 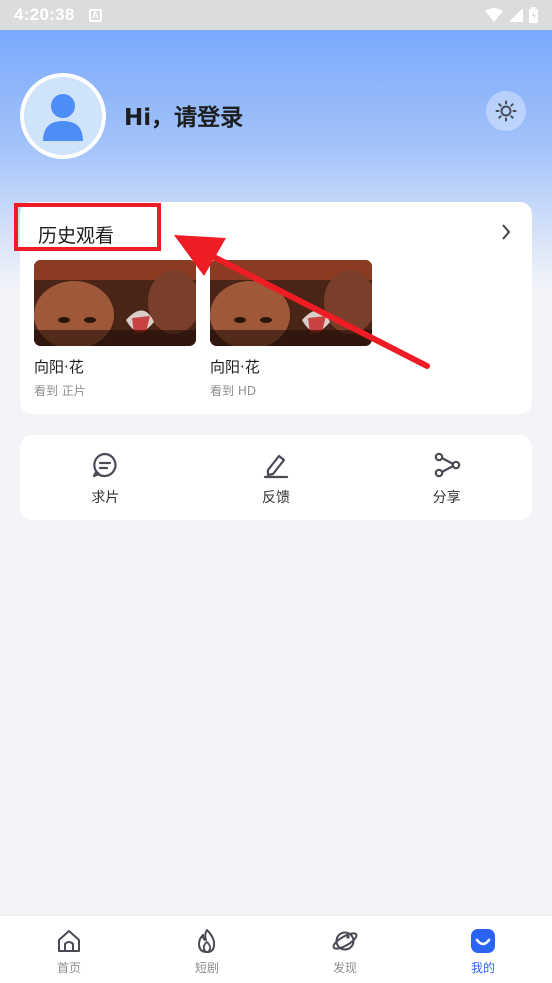 I want to click on tab-label: 我的, so click(x=482, y=968).